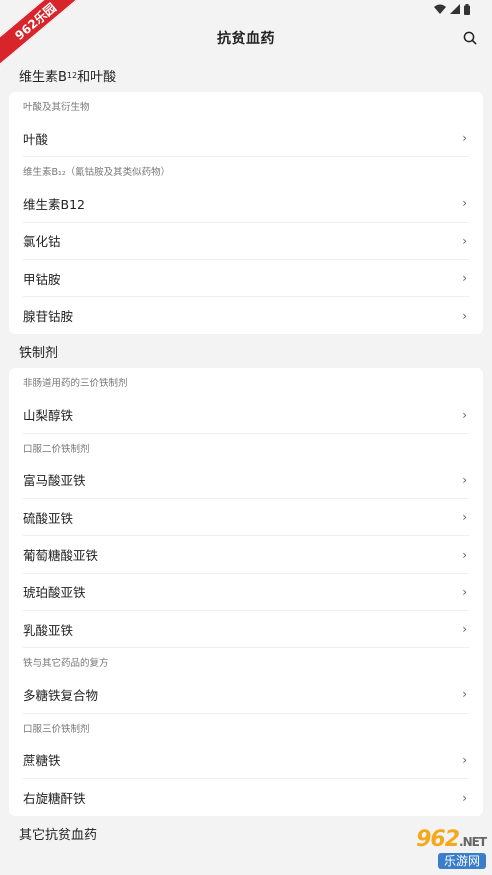 Image resolution: width=492 pixels, height=875 pixels. I want to click on item-label: 维生素B12, so click(54, 204).